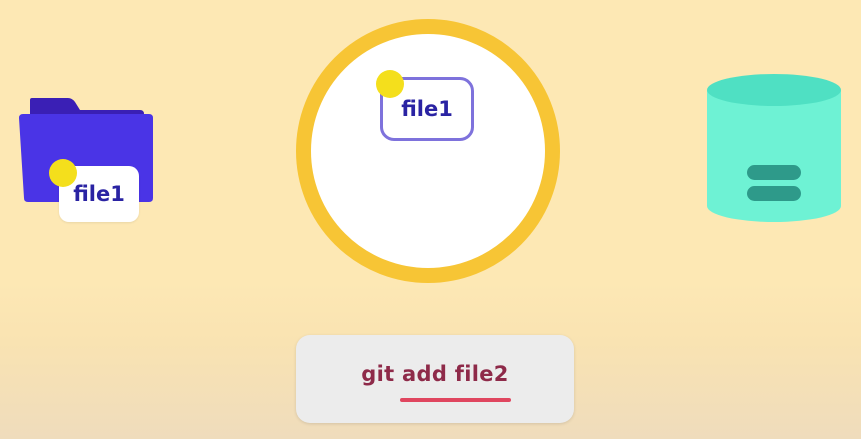 Image resolution: width=861 pixels, height=439 pixels. I want to click on working-file-marker, so click(63, 173).